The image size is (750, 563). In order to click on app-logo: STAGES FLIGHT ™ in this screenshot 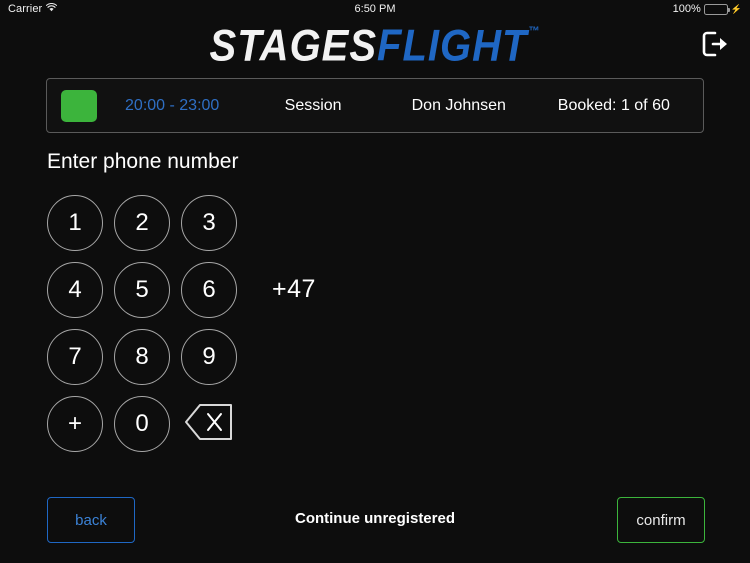, I will do `click(375, 46)`.